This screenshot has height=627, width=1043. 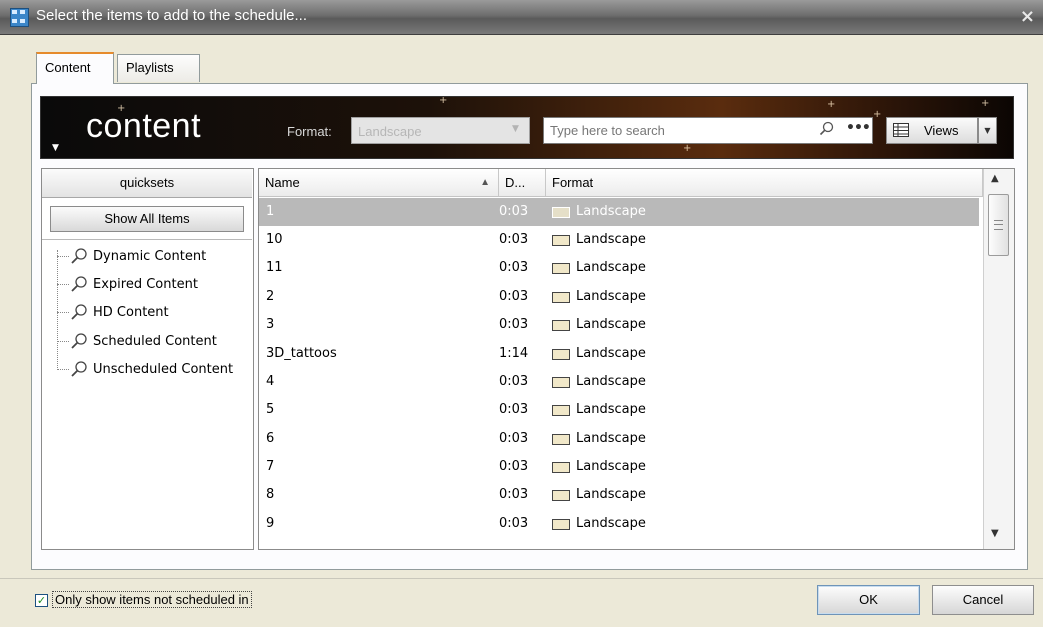 I want to click on tab-playlists: Playlists, so click(x=158, y=68).